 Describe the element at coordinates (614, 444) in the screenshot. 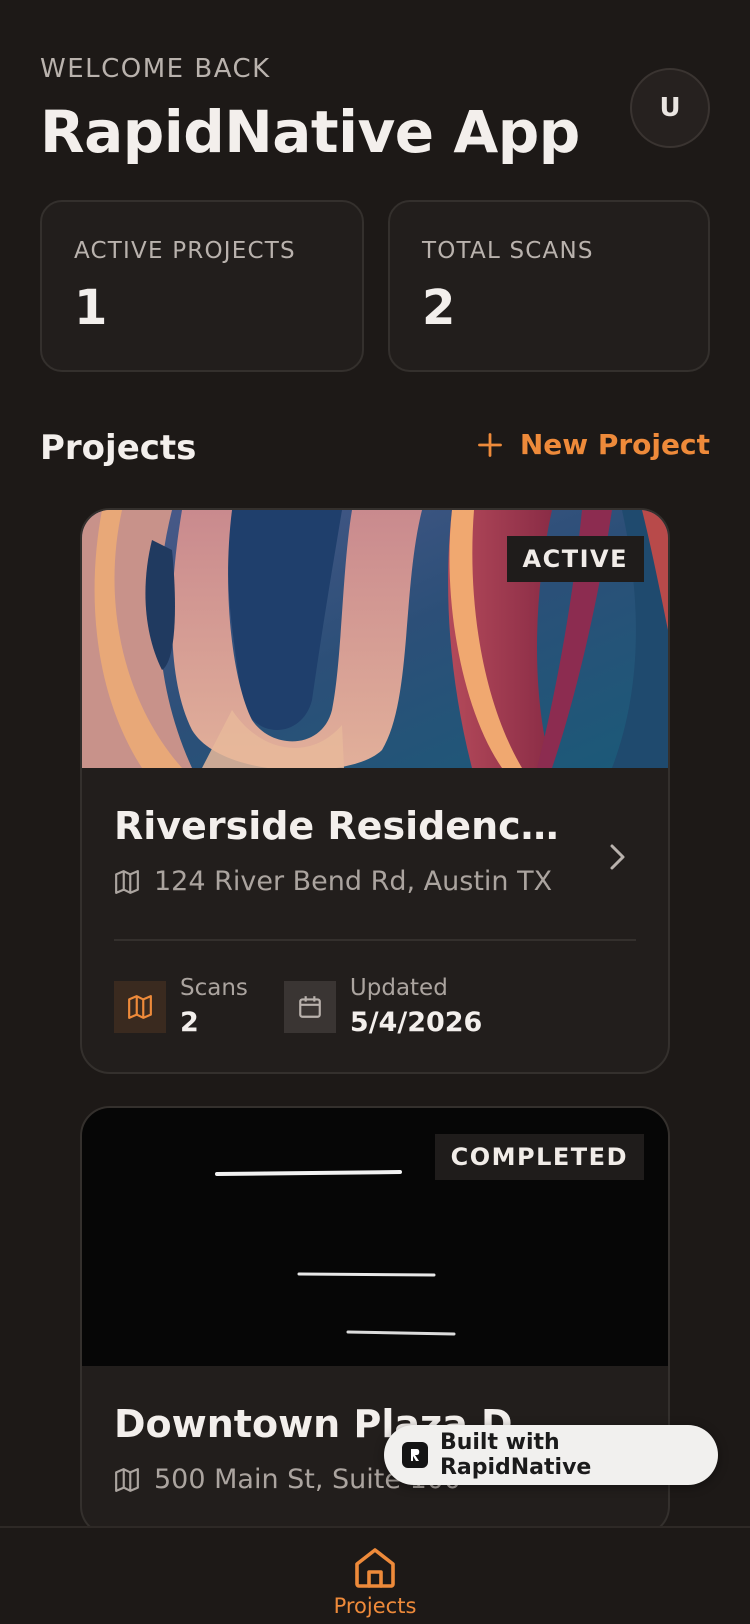

I see `new-project-label: New Project` at that location.